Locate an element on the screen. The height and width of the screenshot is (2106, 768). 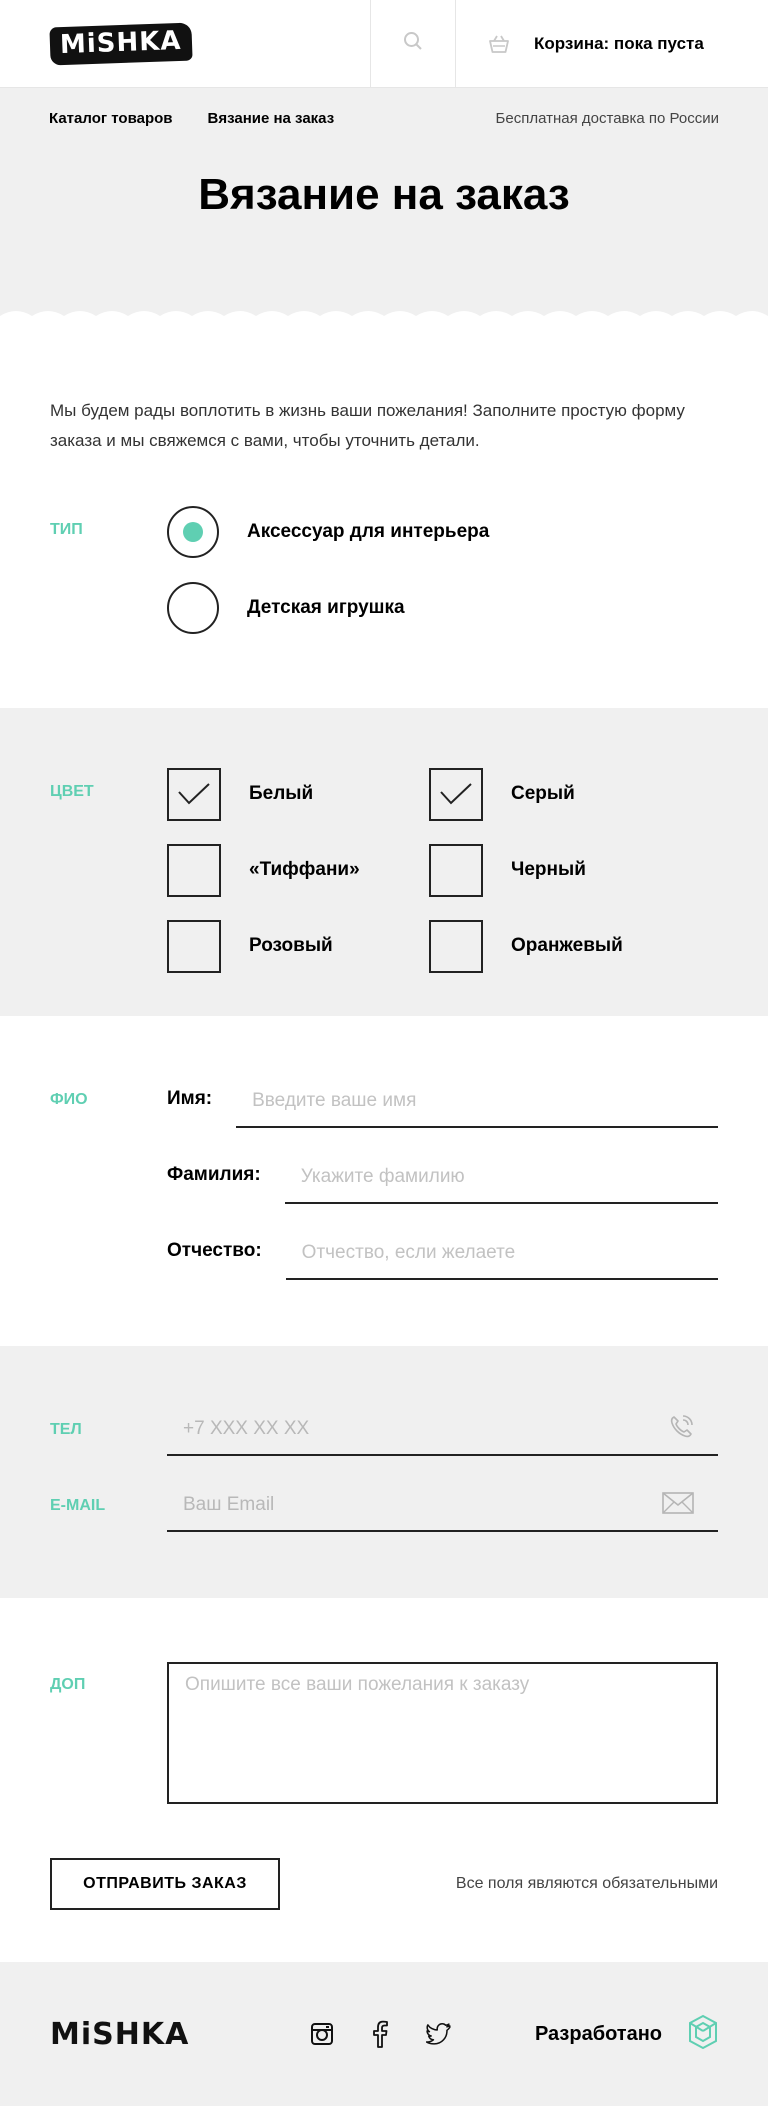
facebook-icon is located at coordinates (380, 2034).